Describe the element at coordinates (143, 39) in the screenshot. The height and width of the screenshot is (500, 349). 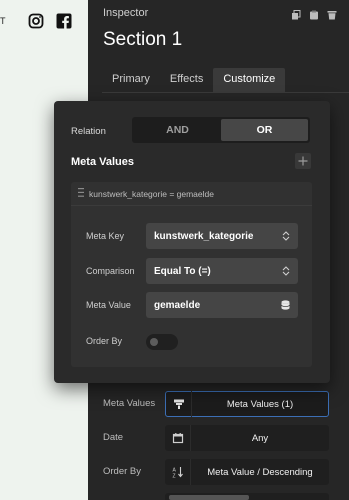
I see `section-name-heading: Section 1` at that location.